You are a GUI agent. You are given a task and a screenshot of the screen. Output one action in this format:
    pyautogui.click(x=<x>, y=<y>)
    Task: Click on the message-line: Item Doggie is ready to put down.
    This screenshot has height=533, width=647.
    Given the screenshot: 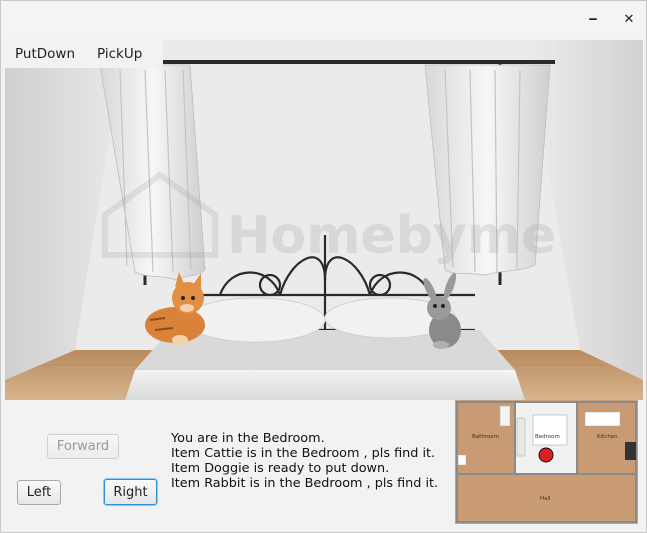 What is the action you would take?
    pyautogui.click(x=280, y=468)
    